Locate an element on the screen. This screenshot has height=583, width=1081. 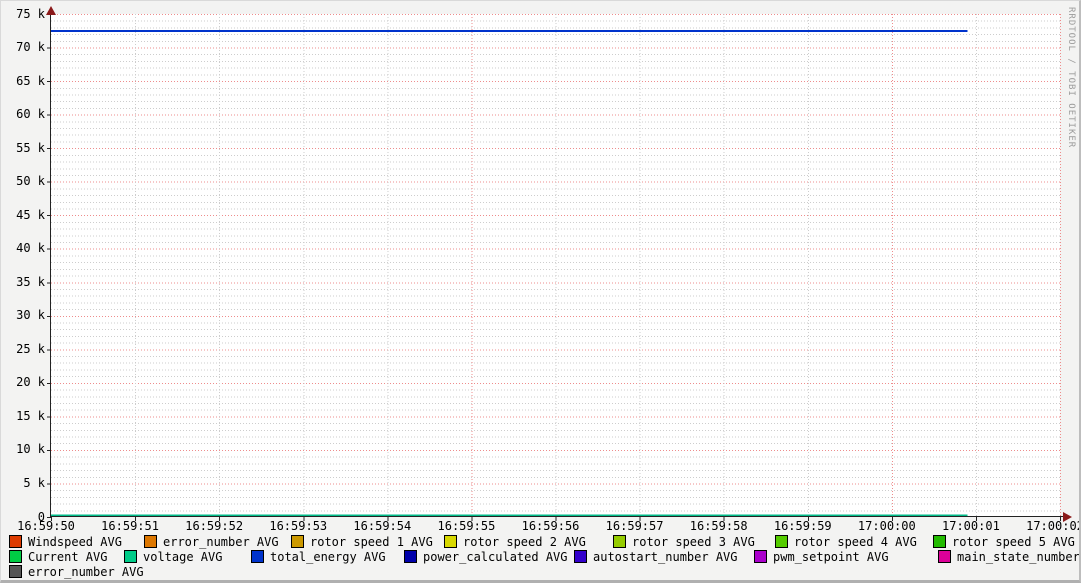
x-tick-label: 16:59:52 is located at coordinates (214, 526).